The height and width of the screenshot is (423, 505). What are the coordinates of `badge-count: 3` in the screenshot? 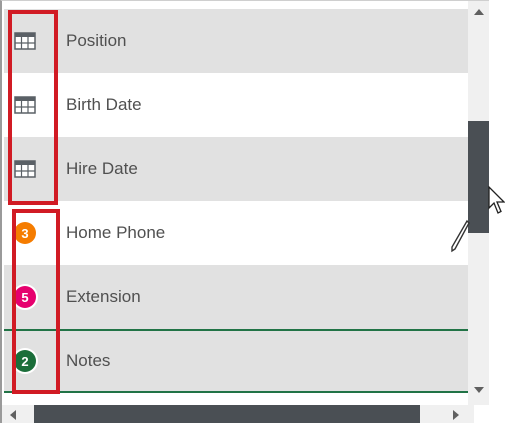 It's located at (25, 233).